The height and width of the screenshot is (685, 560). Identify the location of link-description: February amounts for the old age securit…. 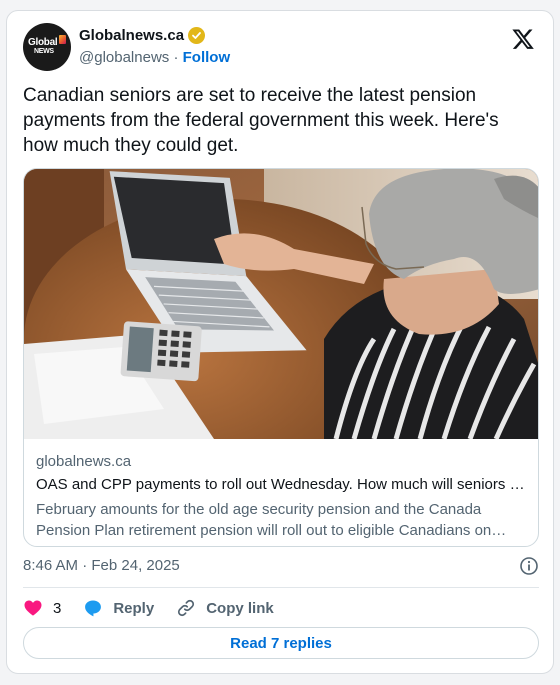
(264, 520).